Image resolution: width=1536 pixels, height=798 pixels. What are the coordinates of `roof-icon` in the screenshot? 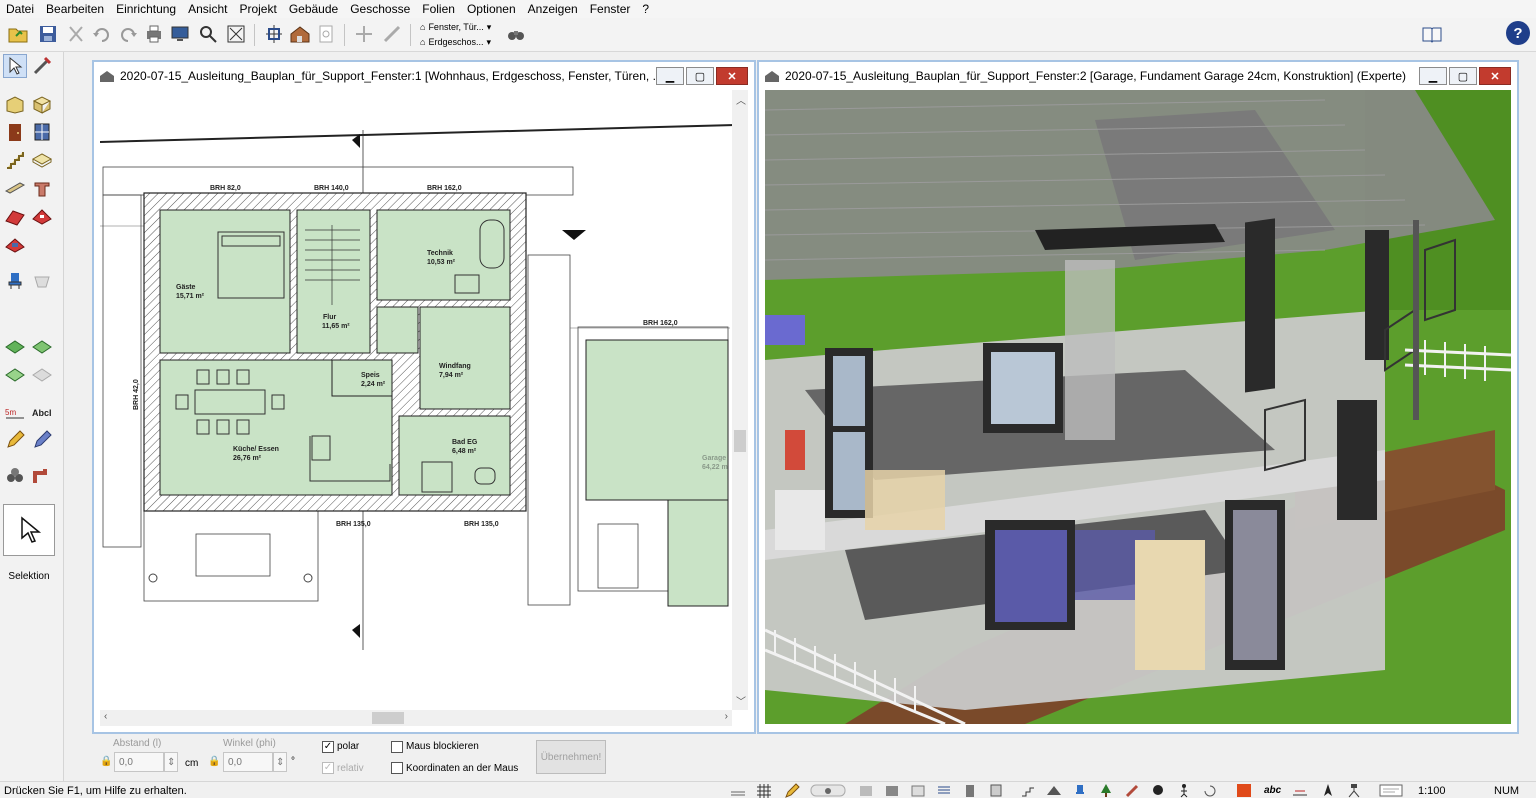 It's located at (1054, 790).